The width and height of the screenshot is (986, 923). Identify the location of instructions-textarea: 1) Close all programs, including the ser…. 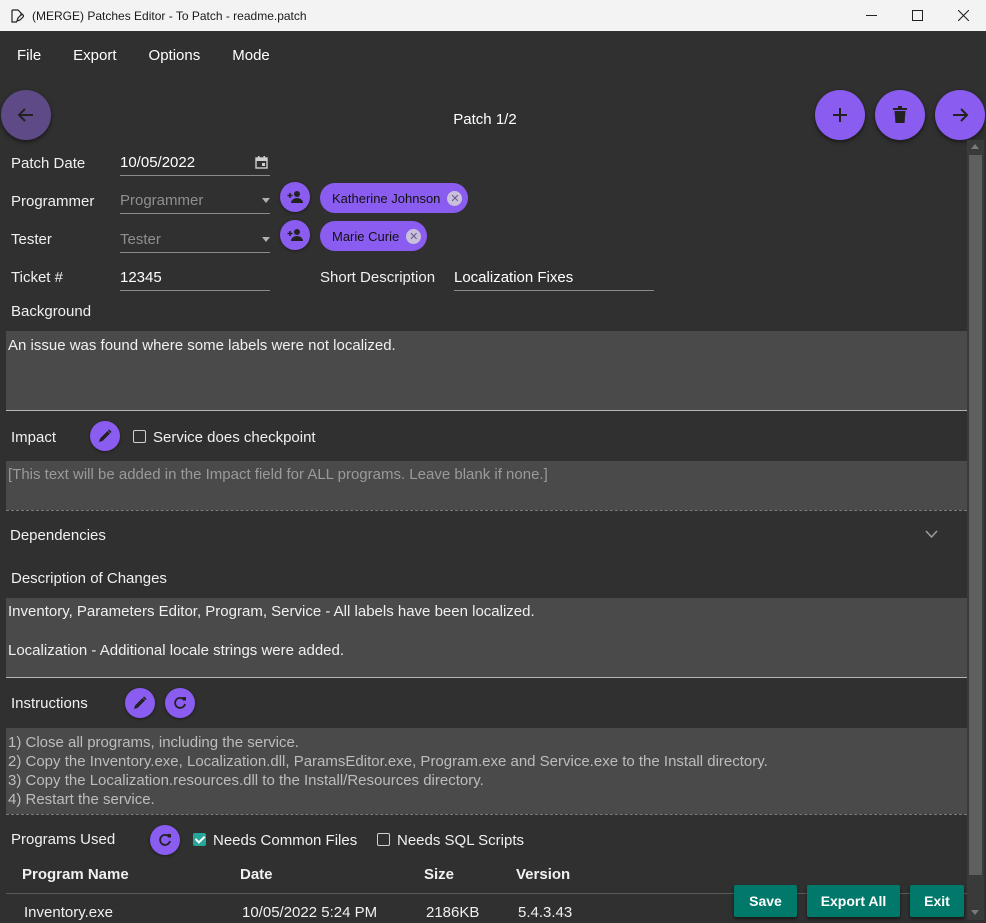
(486, 771).